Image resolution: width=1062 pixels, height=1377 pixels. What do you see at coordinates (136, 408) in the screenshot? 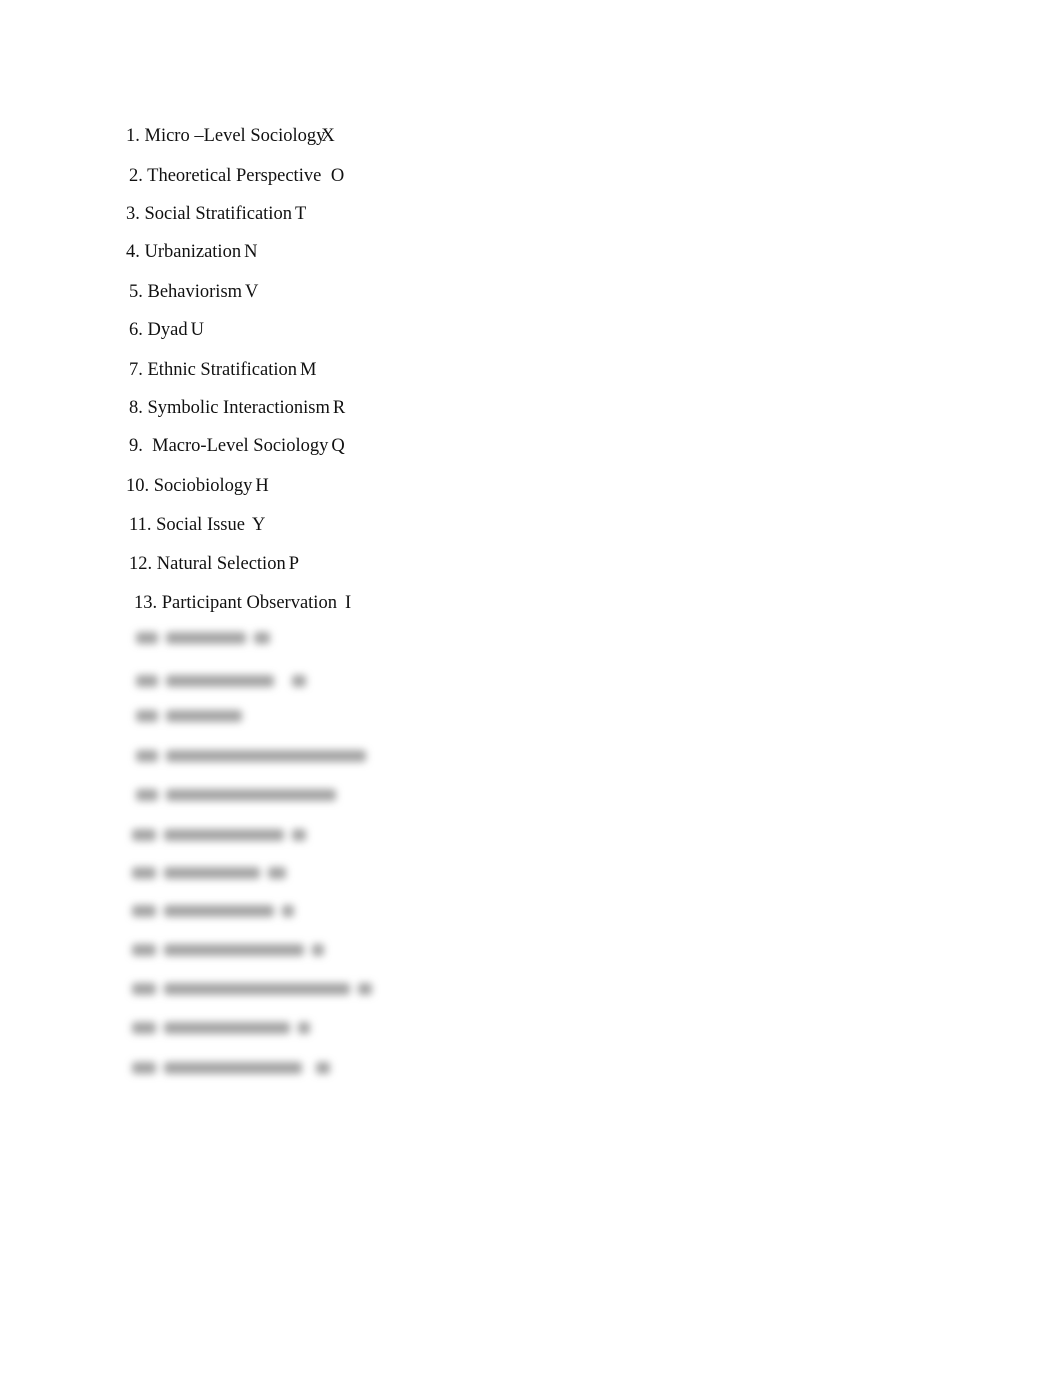
I see `item-number: 8.` at bounding box center [136, 408].